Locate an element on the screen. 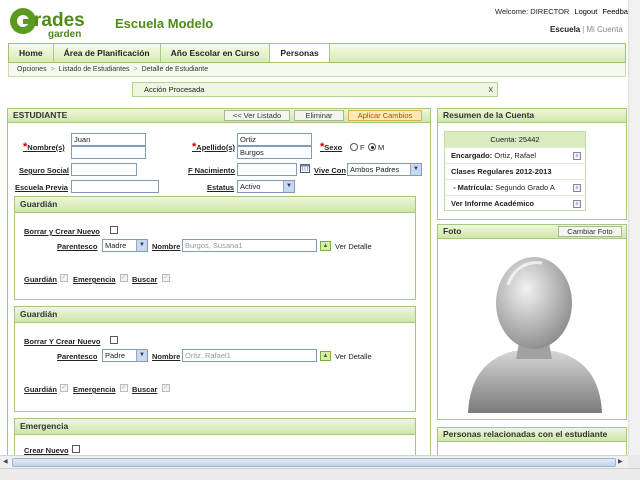  scroll-corner is located at coordinates (634, 461).